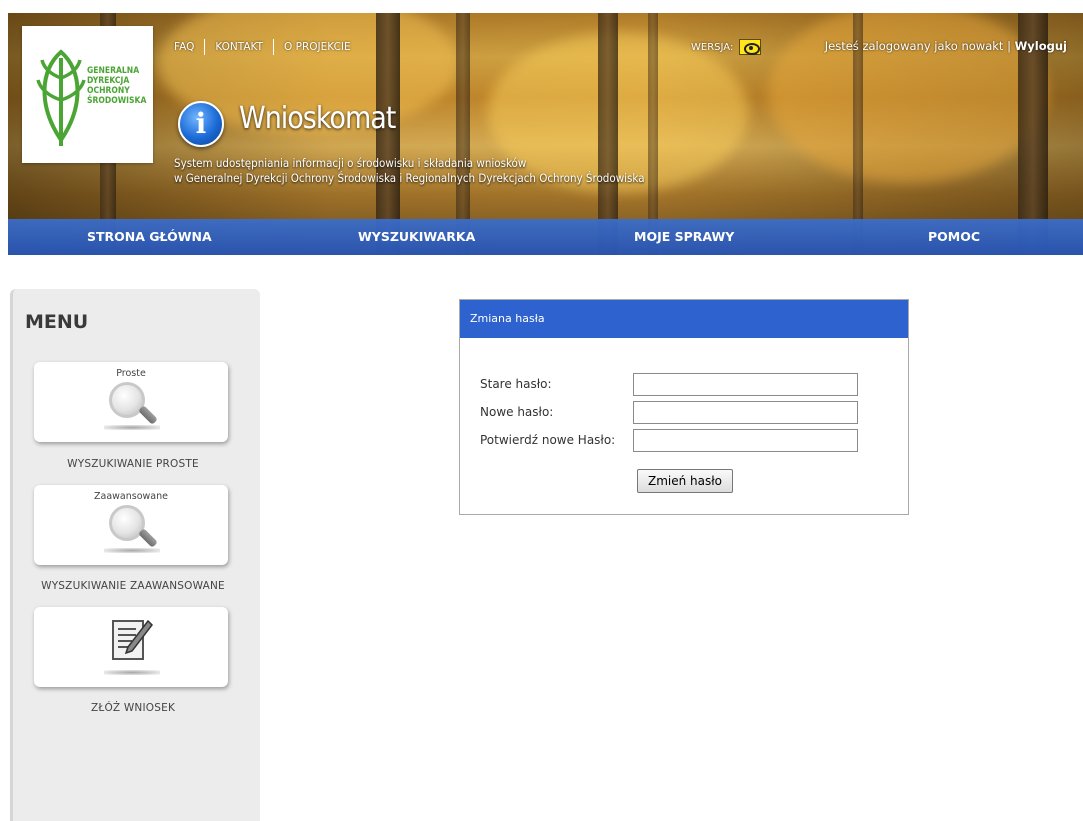 The height and width of the screenshot is (821, 1083). I want to click on gdos-logo: GENERALNA DYREKCJA OCHRONY ŚRODOWISKA, so click(87, 94).